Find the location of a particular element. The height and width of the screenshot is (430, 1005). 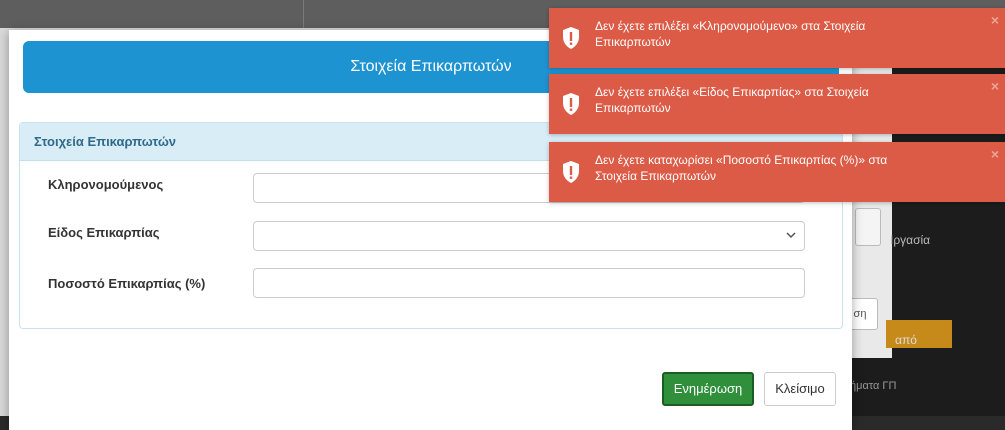

update-button: Ενημέρωση is located at coordinates (708, 389).